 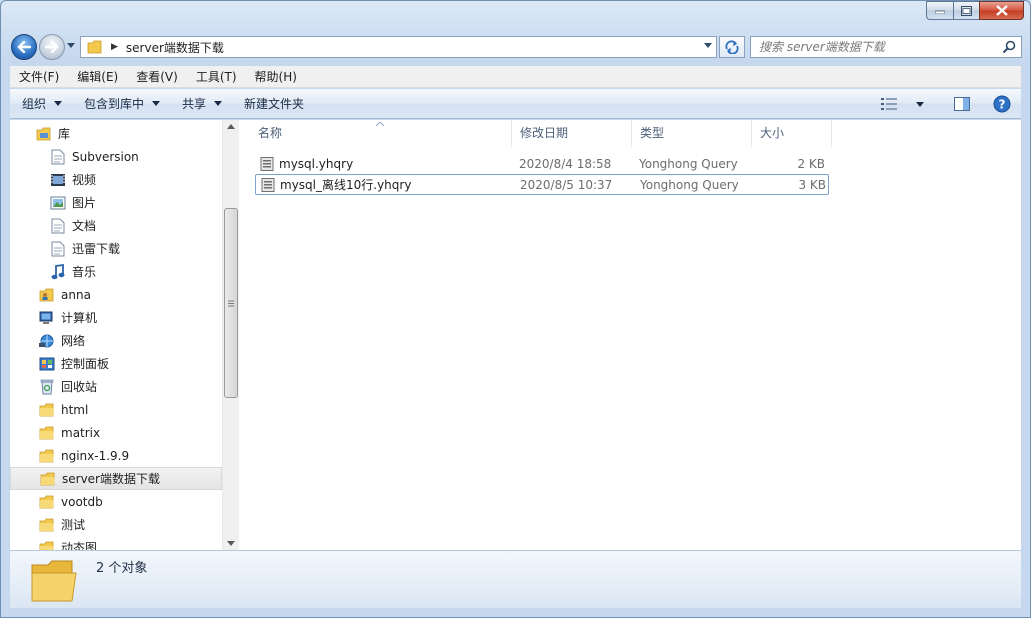 I want to click on maximize-button, so click(x=966, y=10).